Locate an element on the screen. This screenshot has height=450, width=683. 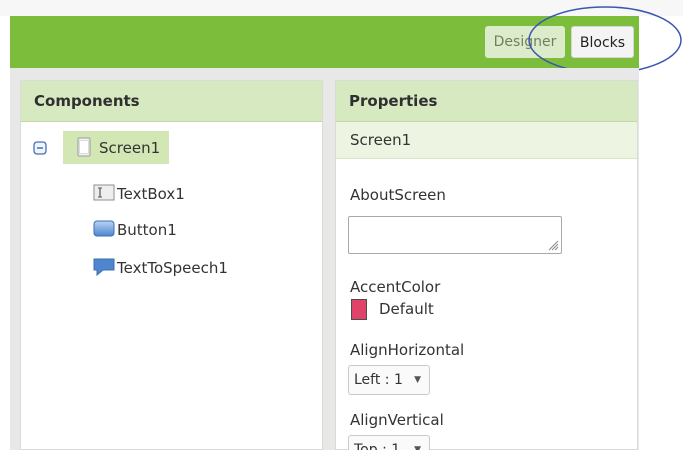
align-vertical-label: AlignVertical is located at coordinates (397, 420).